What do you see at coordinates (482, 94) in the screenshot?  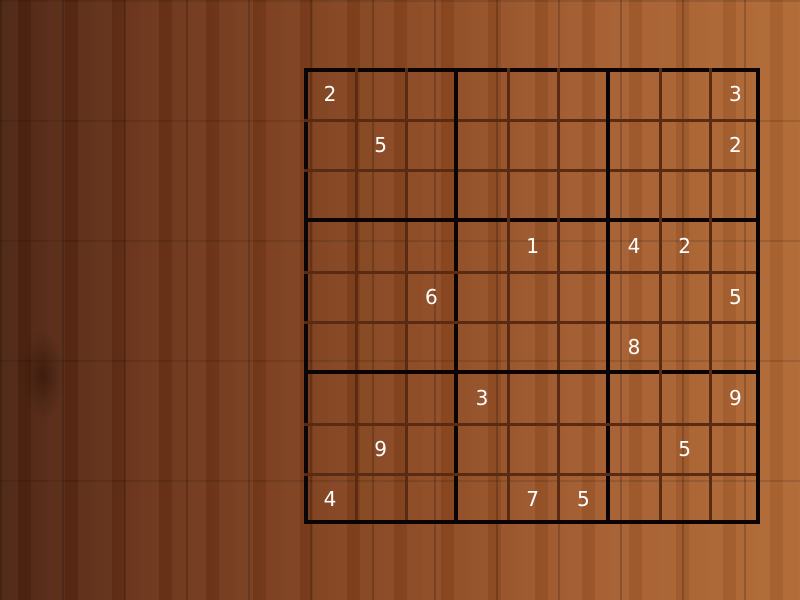 I see `sudoku-cell-r1-c4` at bounding box center [482, 94].